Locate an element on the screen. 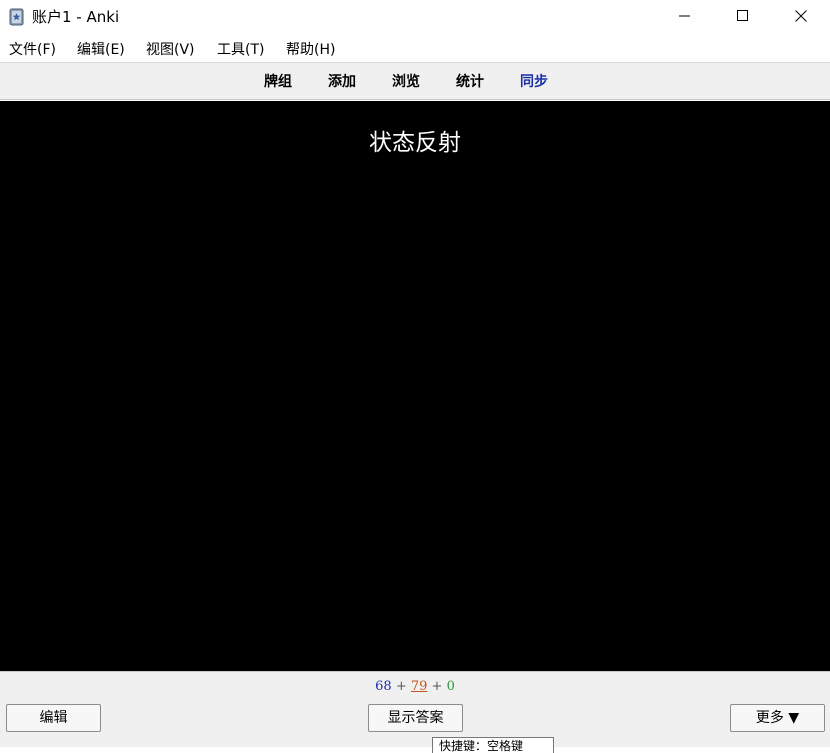  card-question-text: 状态反射 is located at coordinates (415, 143).